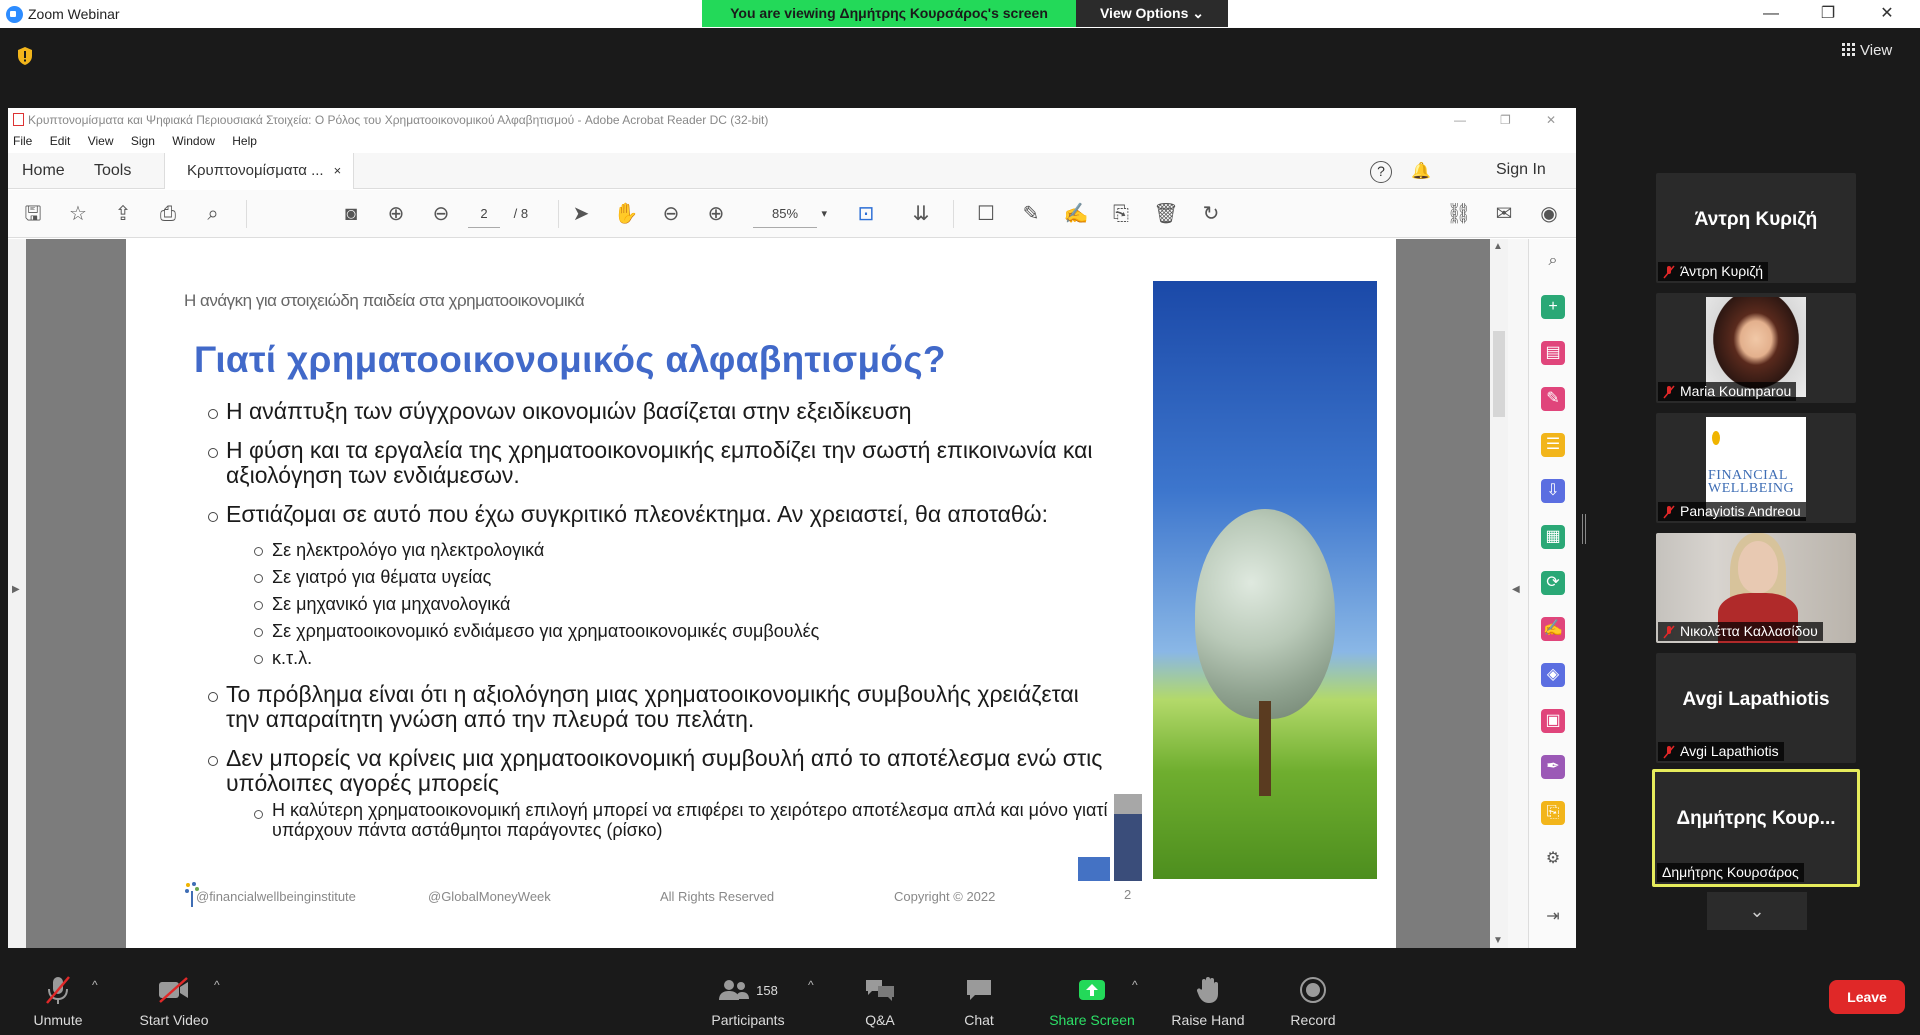 This screenshot has height=1035, width=1920. Describe the element at coordinates (1121, 214) in the screenshot. I see `stamp-icon: ⎘` at that location.